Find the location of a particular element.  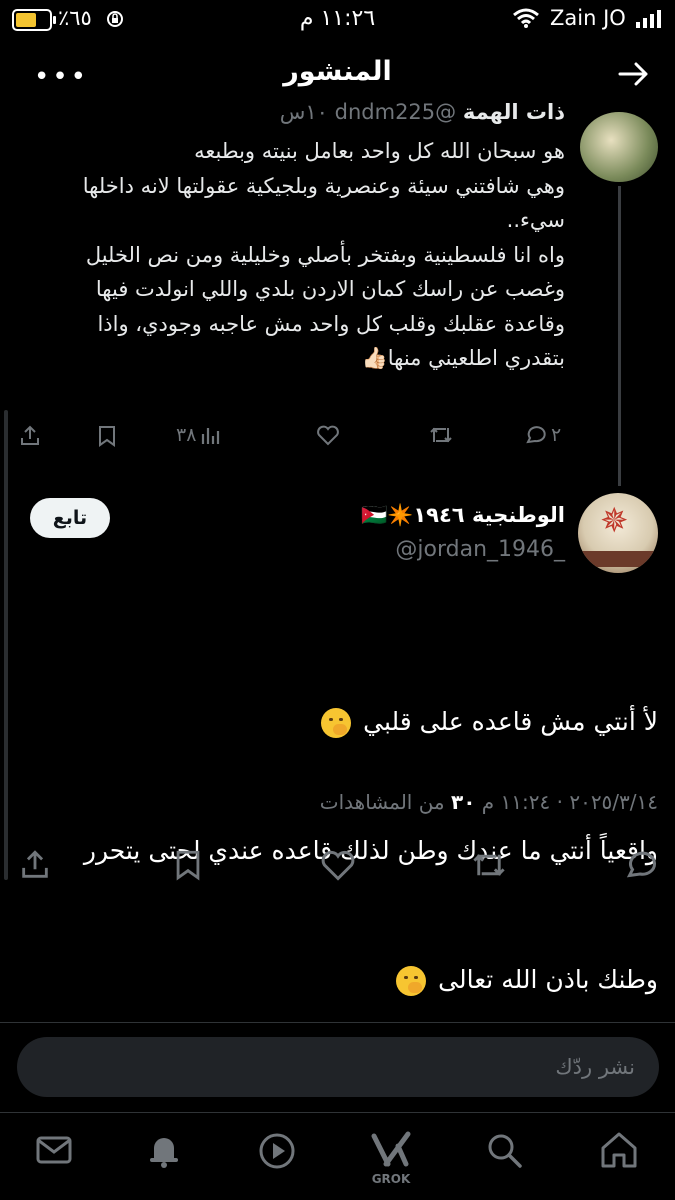

main-post-author-name: الوطنجية ١٩٤٦✴️🇯🇴 is located at coordinates (462, 515).